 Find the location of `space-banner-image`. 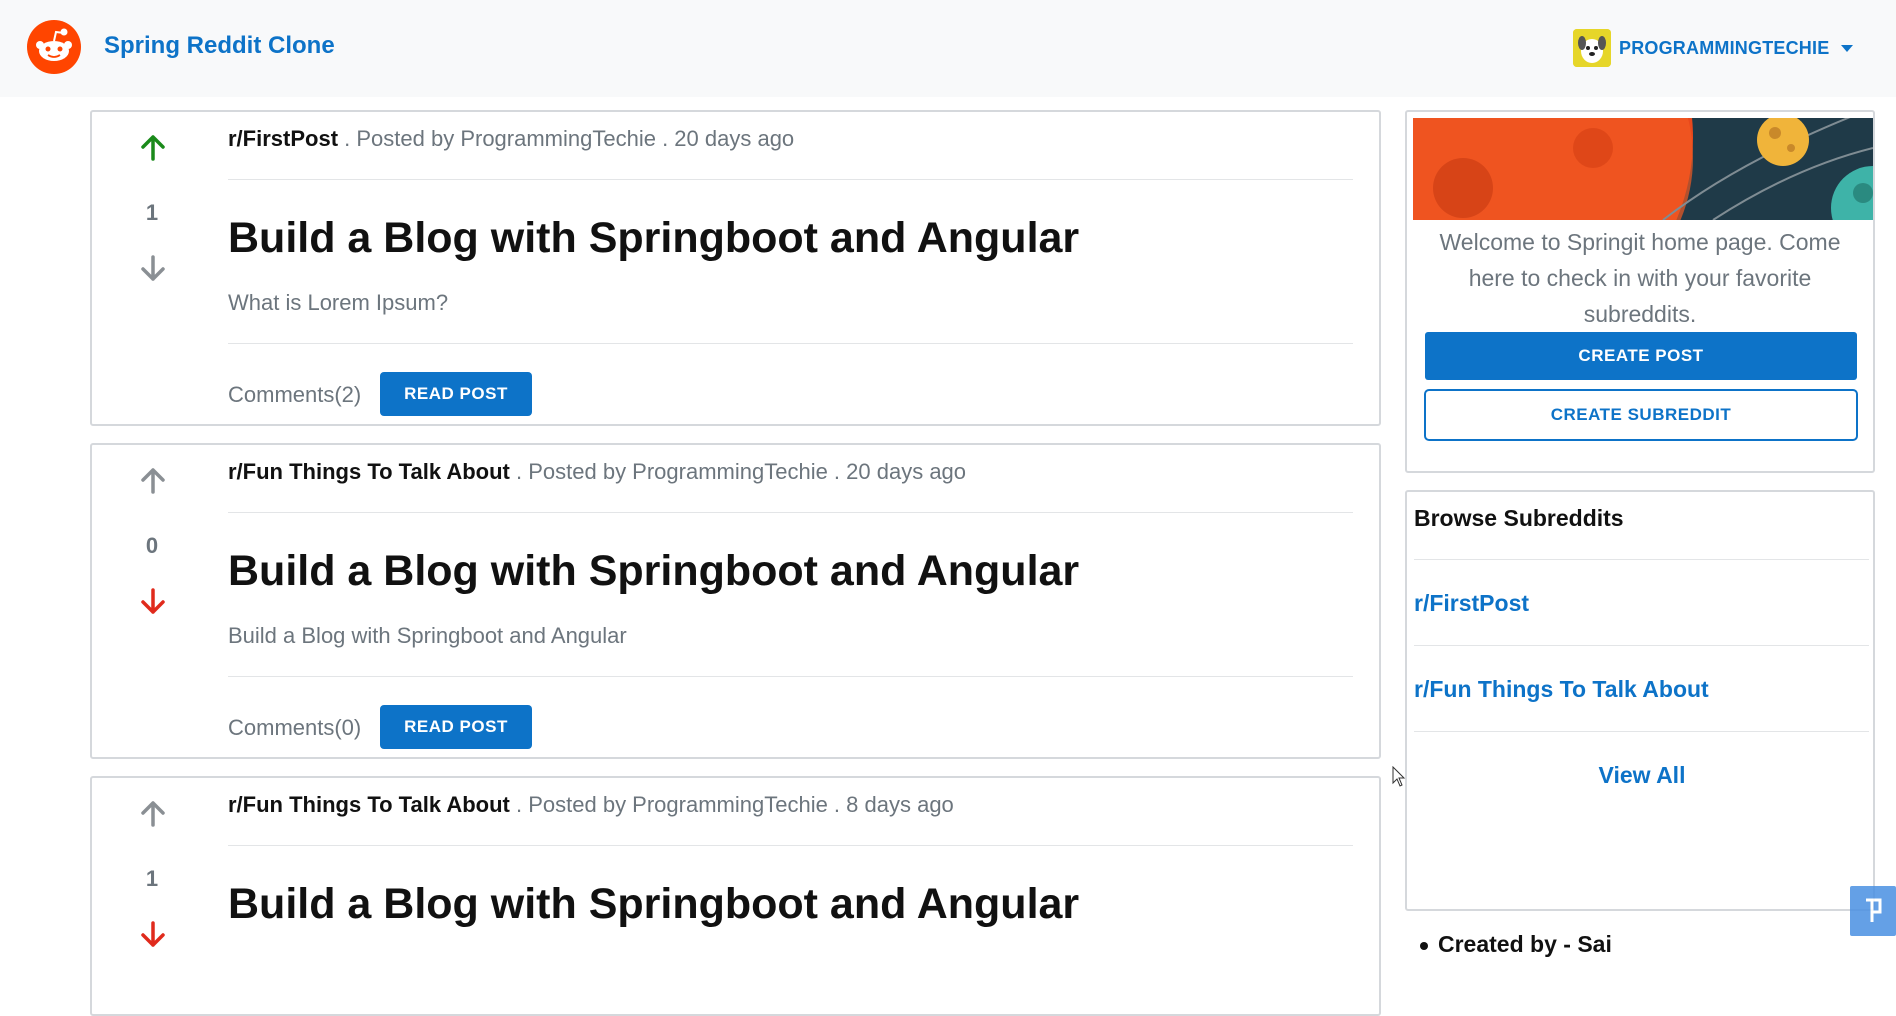

space-banner-image is located at coordinates (1643, 169).